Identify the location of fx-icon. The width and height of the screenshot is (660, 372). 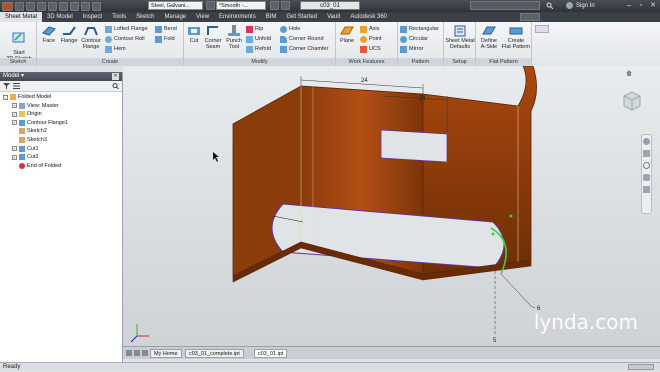
(285, 5).